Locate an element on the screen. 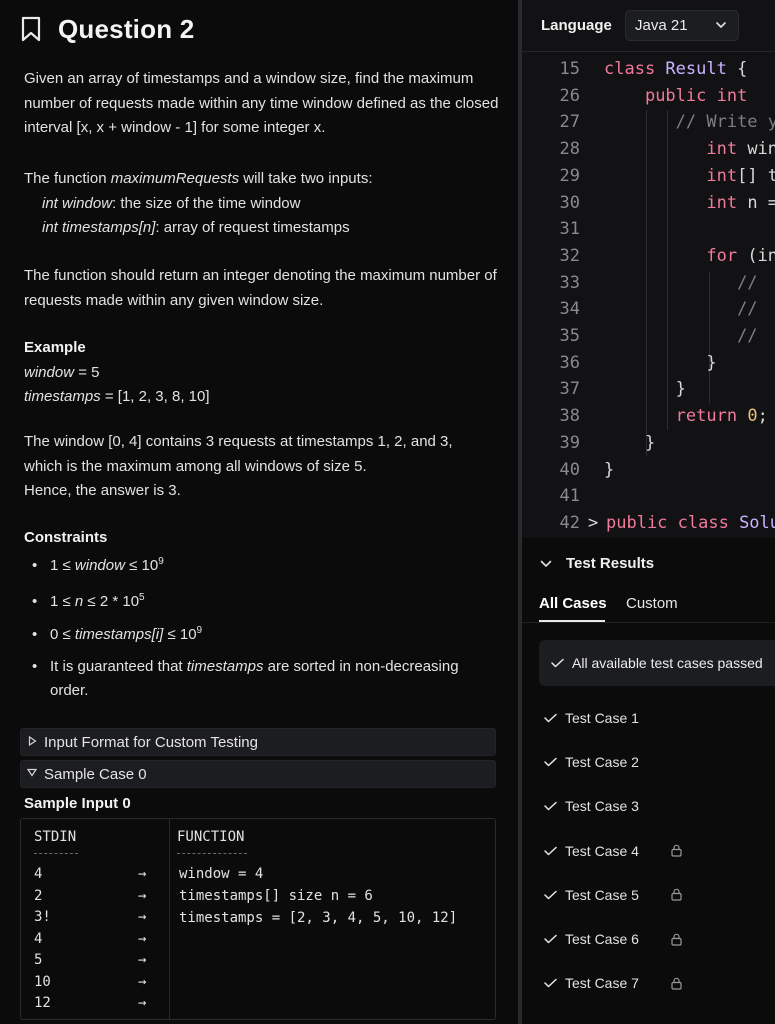 Image resolution: width=775 pixels, height=1024 pixels. test-case-item: Test Case 7 is located at coordinates (613, 983).